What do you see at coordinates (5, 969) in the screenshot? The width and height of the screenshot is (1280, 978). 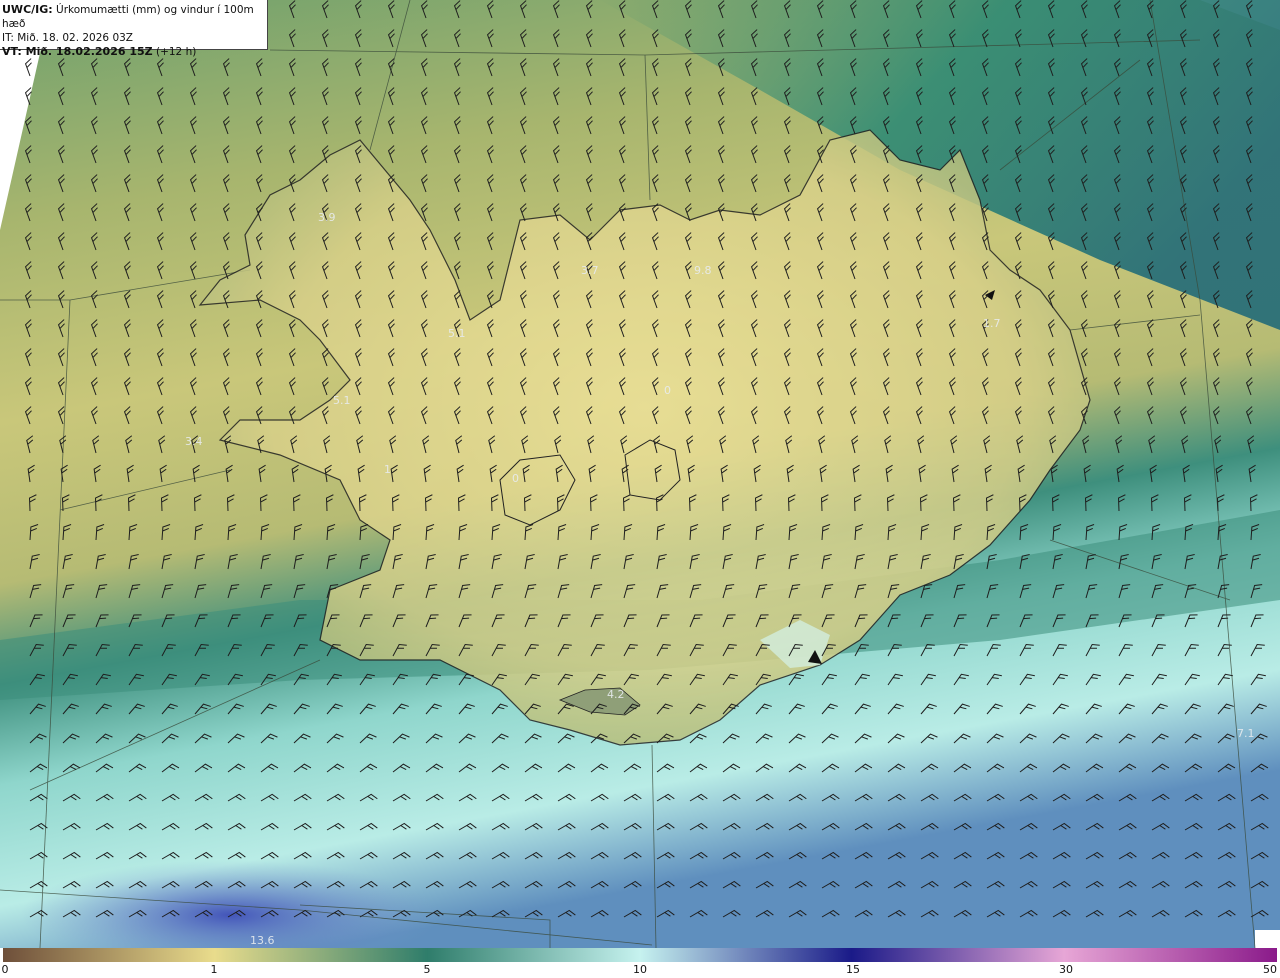 I see `colorbar-tick: 0` at bounding box center [5, 969].